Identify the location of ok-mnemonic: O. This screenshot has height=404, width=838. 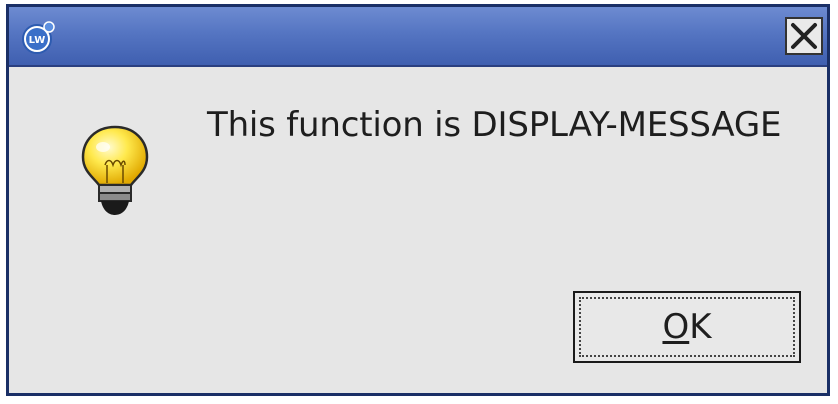
(676, 327).